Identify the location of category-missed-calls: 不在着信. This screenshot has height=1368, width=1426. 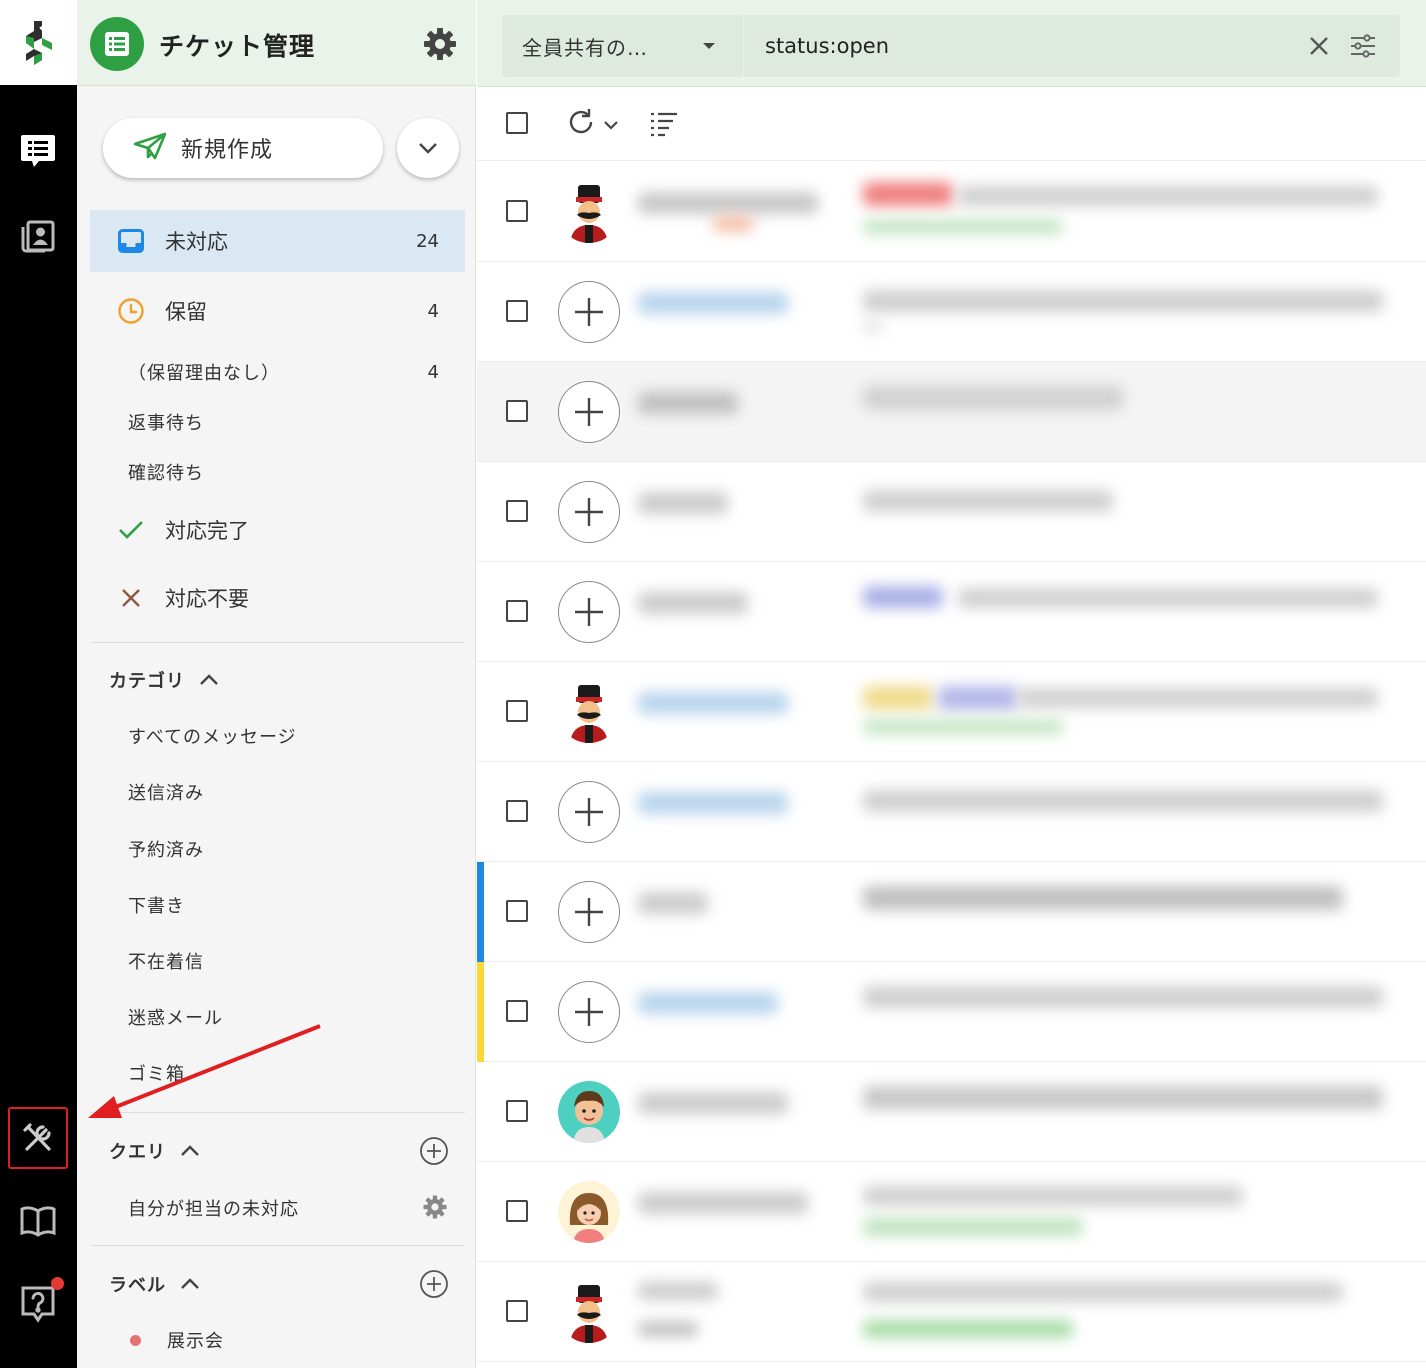
(288, 961).